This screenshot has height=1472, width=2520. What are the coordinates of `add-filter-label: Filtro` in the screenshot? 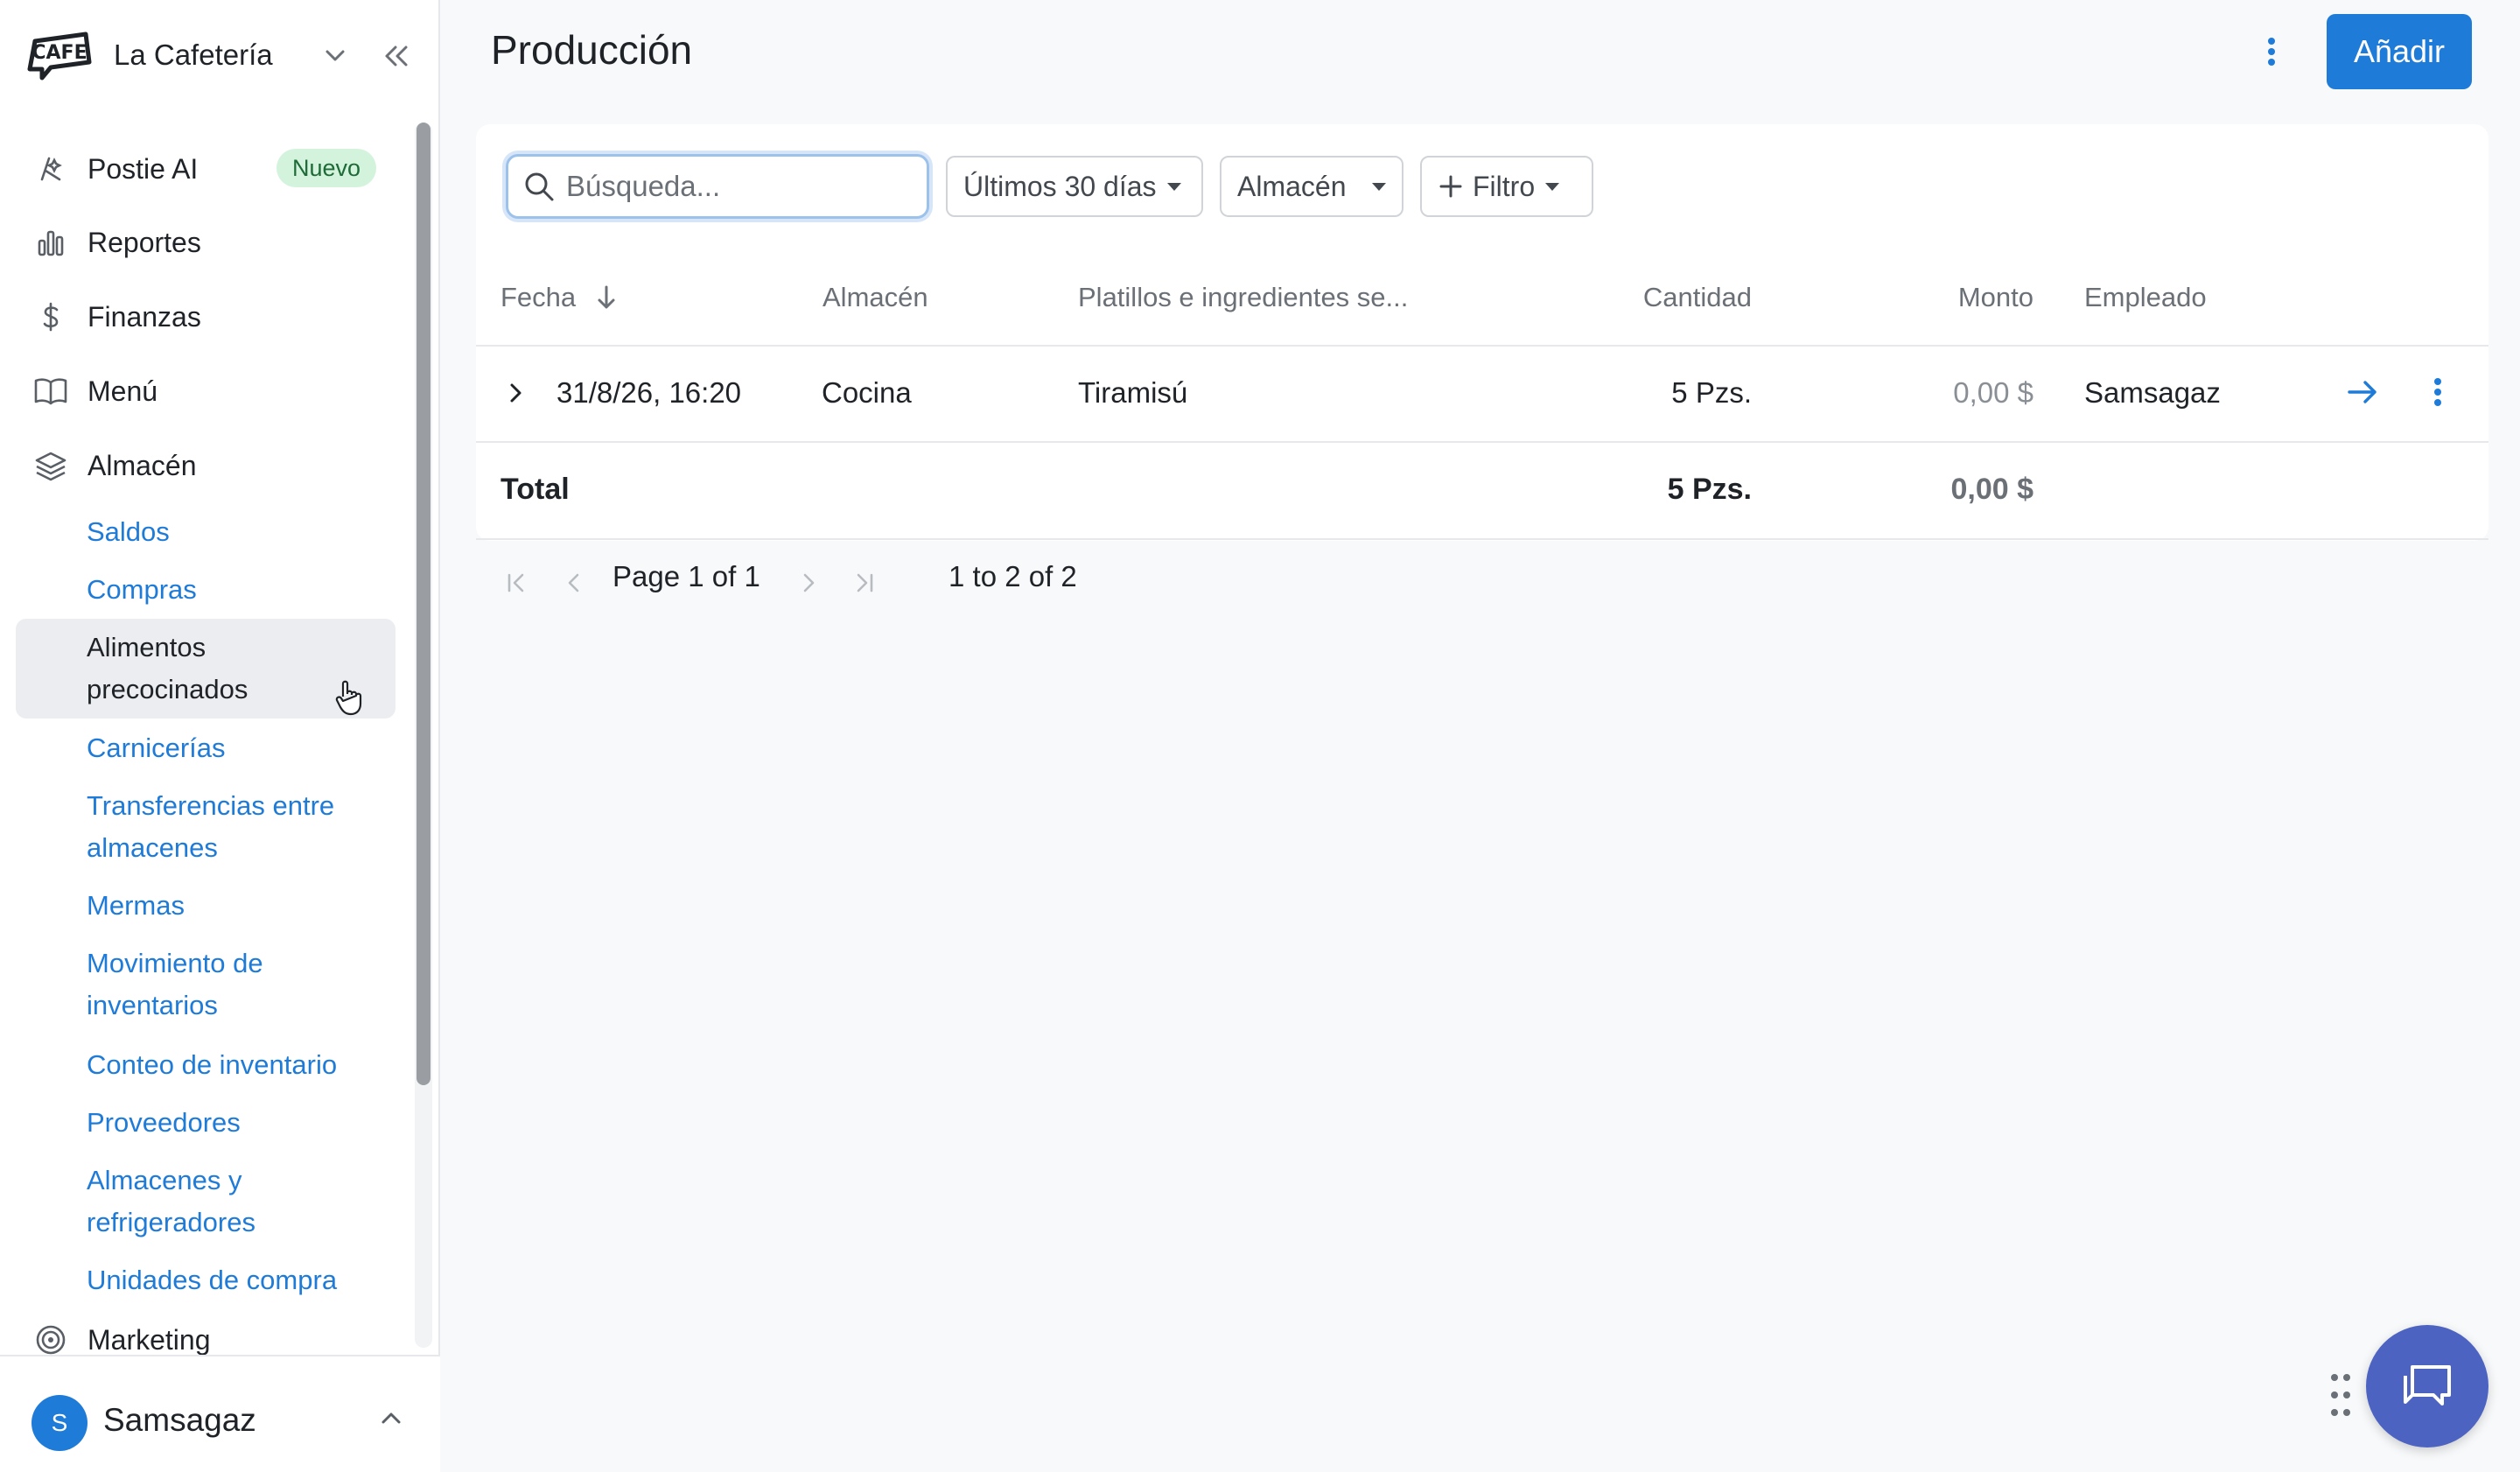 It's located at (1504, 186).